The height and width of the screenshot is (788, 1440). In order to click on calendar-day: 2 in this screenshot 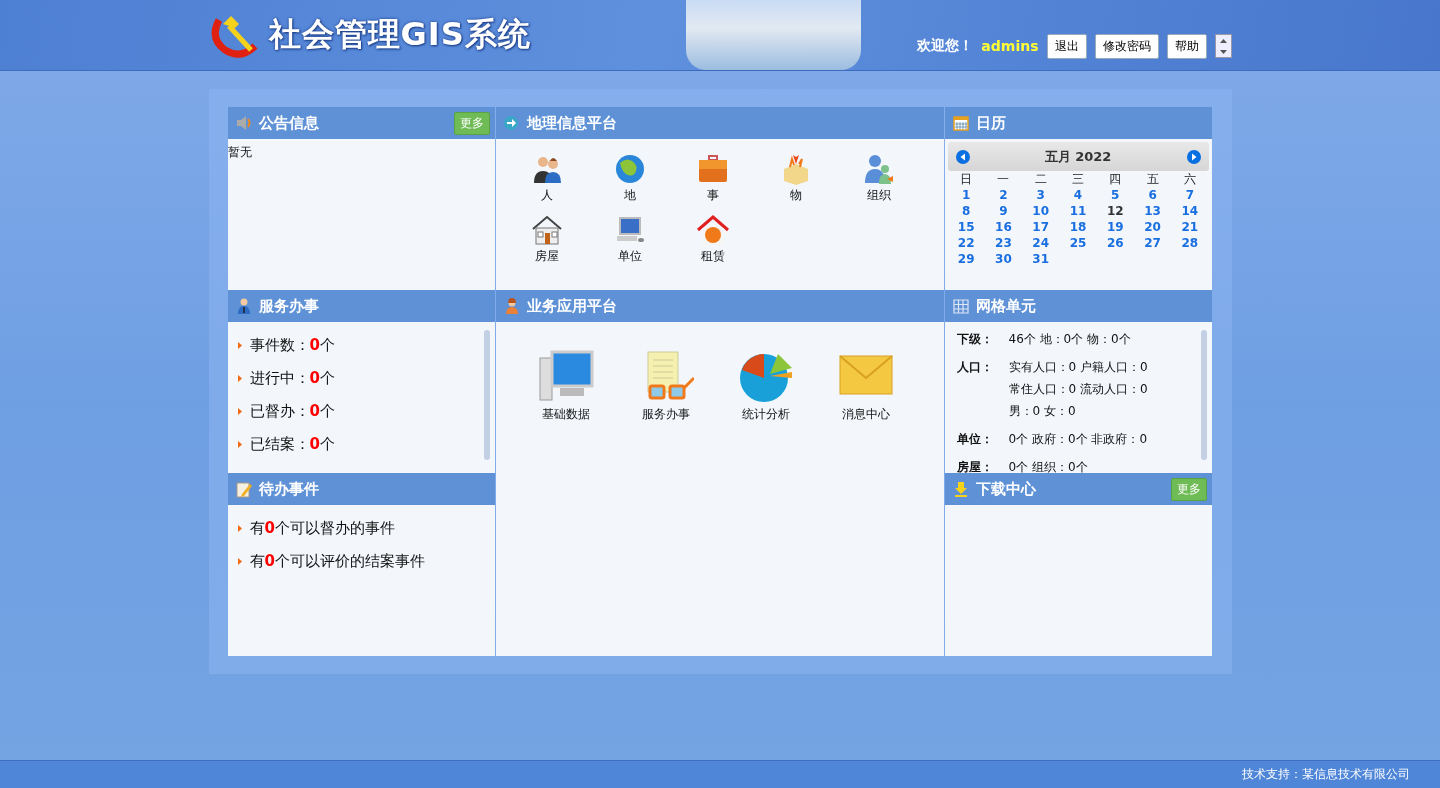, I will do `click(1003, 195)`.